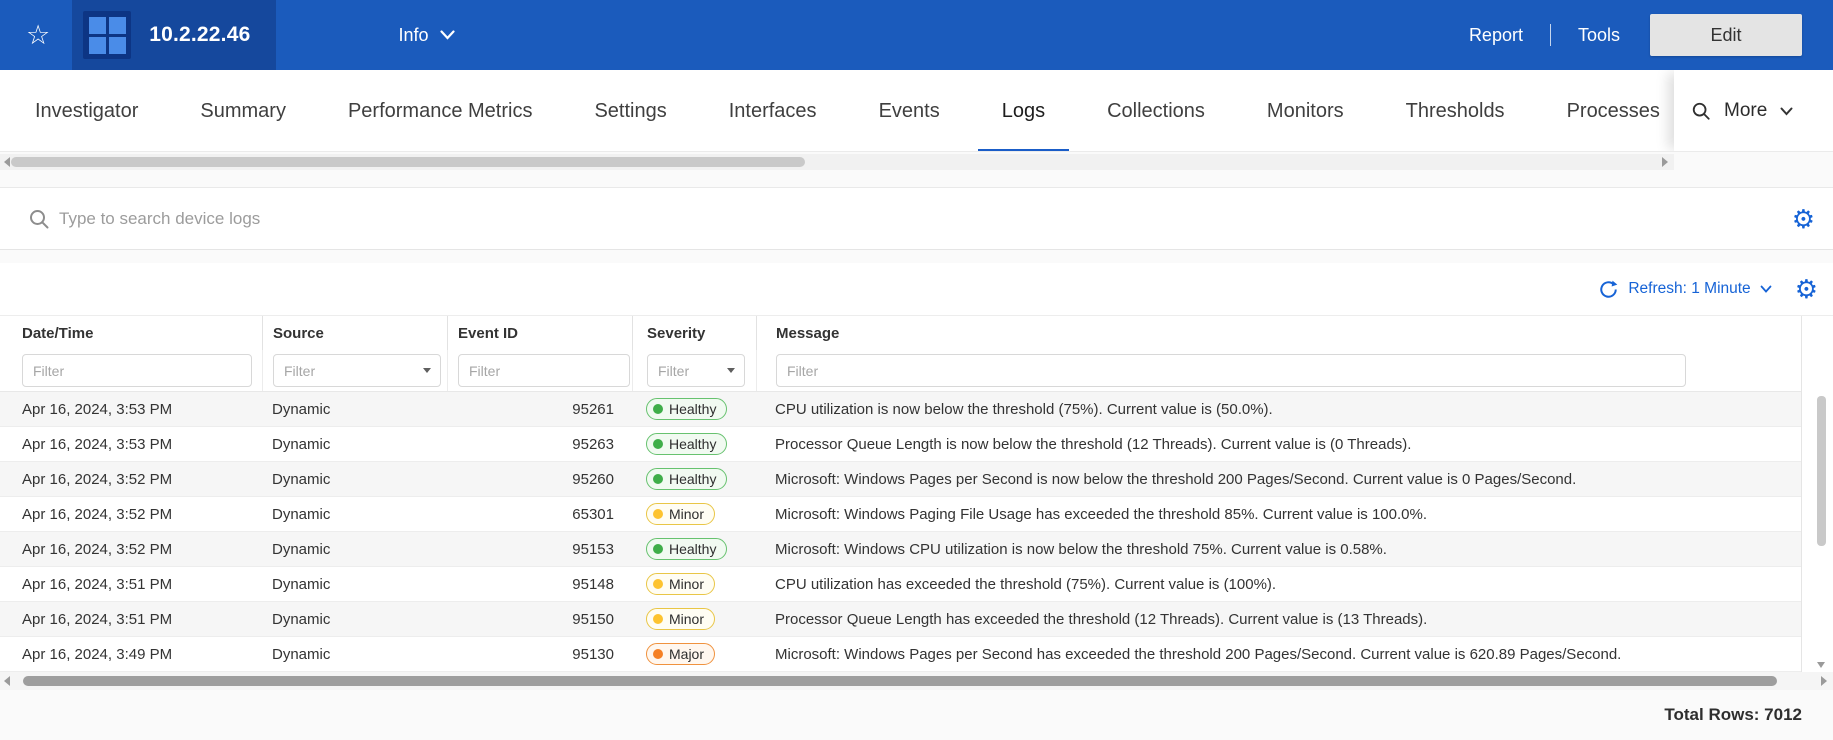  Describe the element at coordinates (1806, 289) in the screenshot. I see `table-settings-gear-icon: ⚙` at that location.